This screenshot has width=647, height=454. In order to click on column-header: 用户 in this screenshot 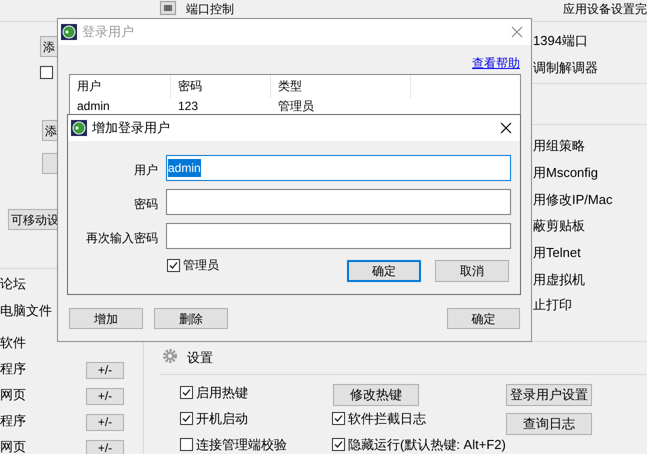, I will do `click(120, 86)`.